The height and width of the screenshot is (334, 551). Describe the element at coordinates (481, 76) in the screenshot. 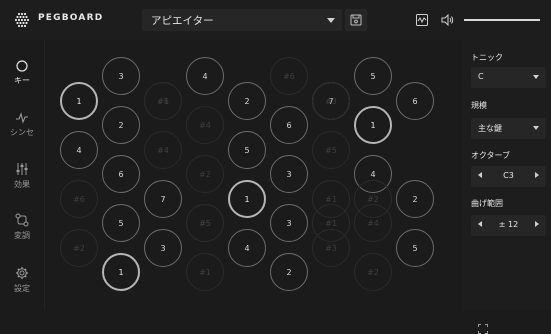

I see `tonic-value: C` at that location.